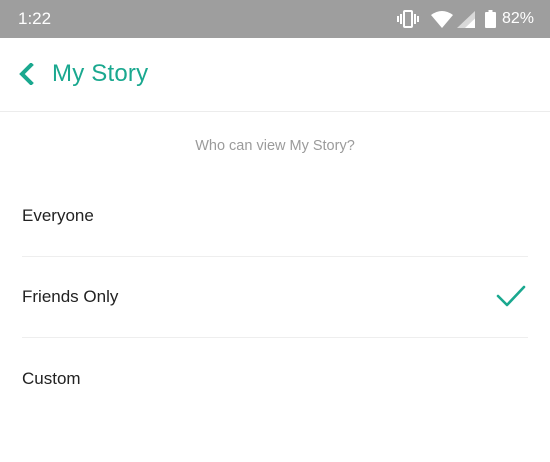 The height and width of the screenshot is (462, 550). I want to click on cell-signal-icon, so click(465, 19).